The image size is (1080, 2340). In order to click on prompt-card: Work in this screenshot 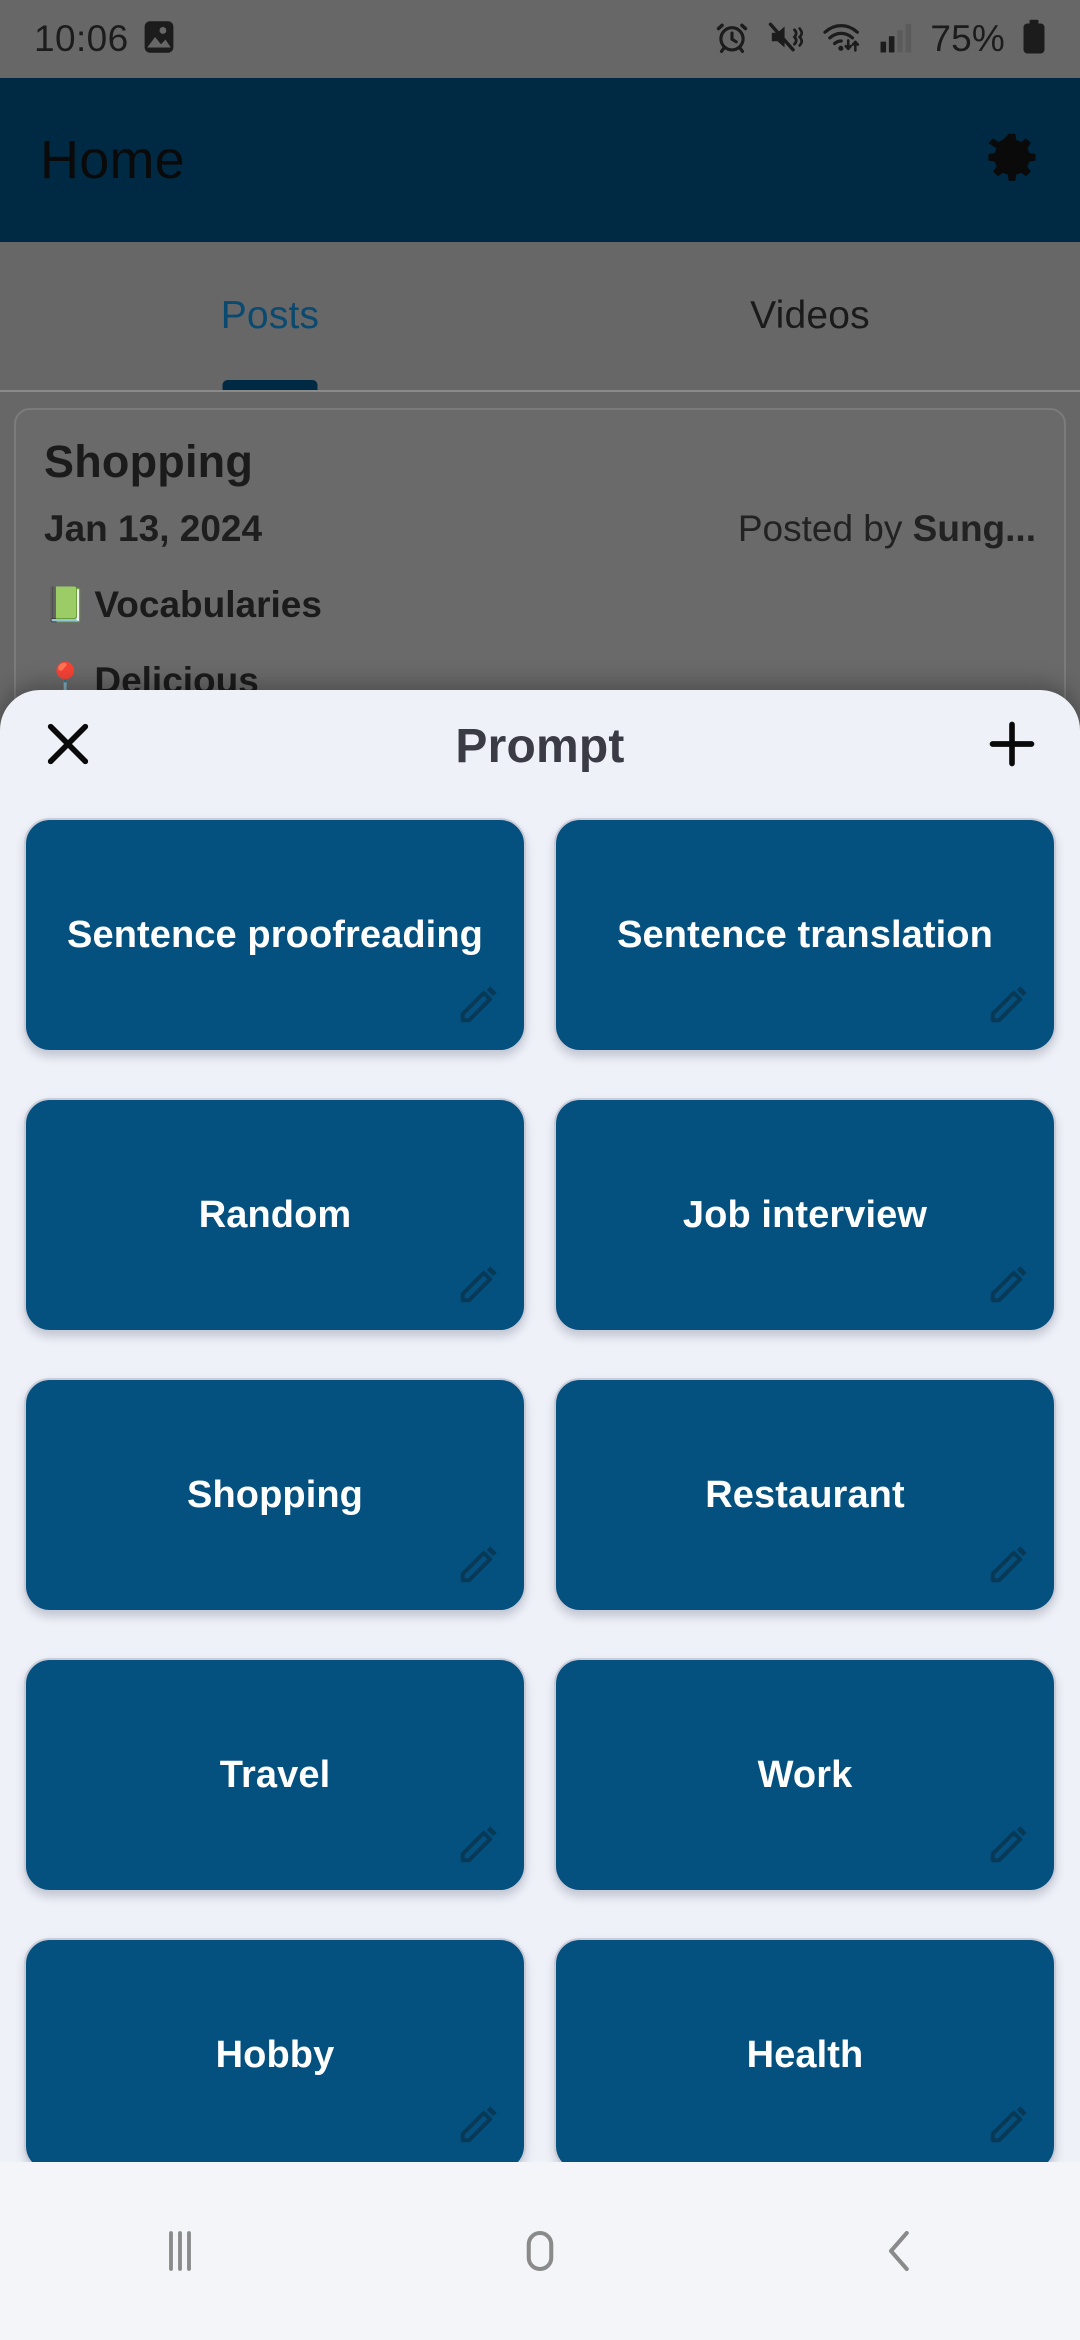, I will do `click(805, 1775)`.